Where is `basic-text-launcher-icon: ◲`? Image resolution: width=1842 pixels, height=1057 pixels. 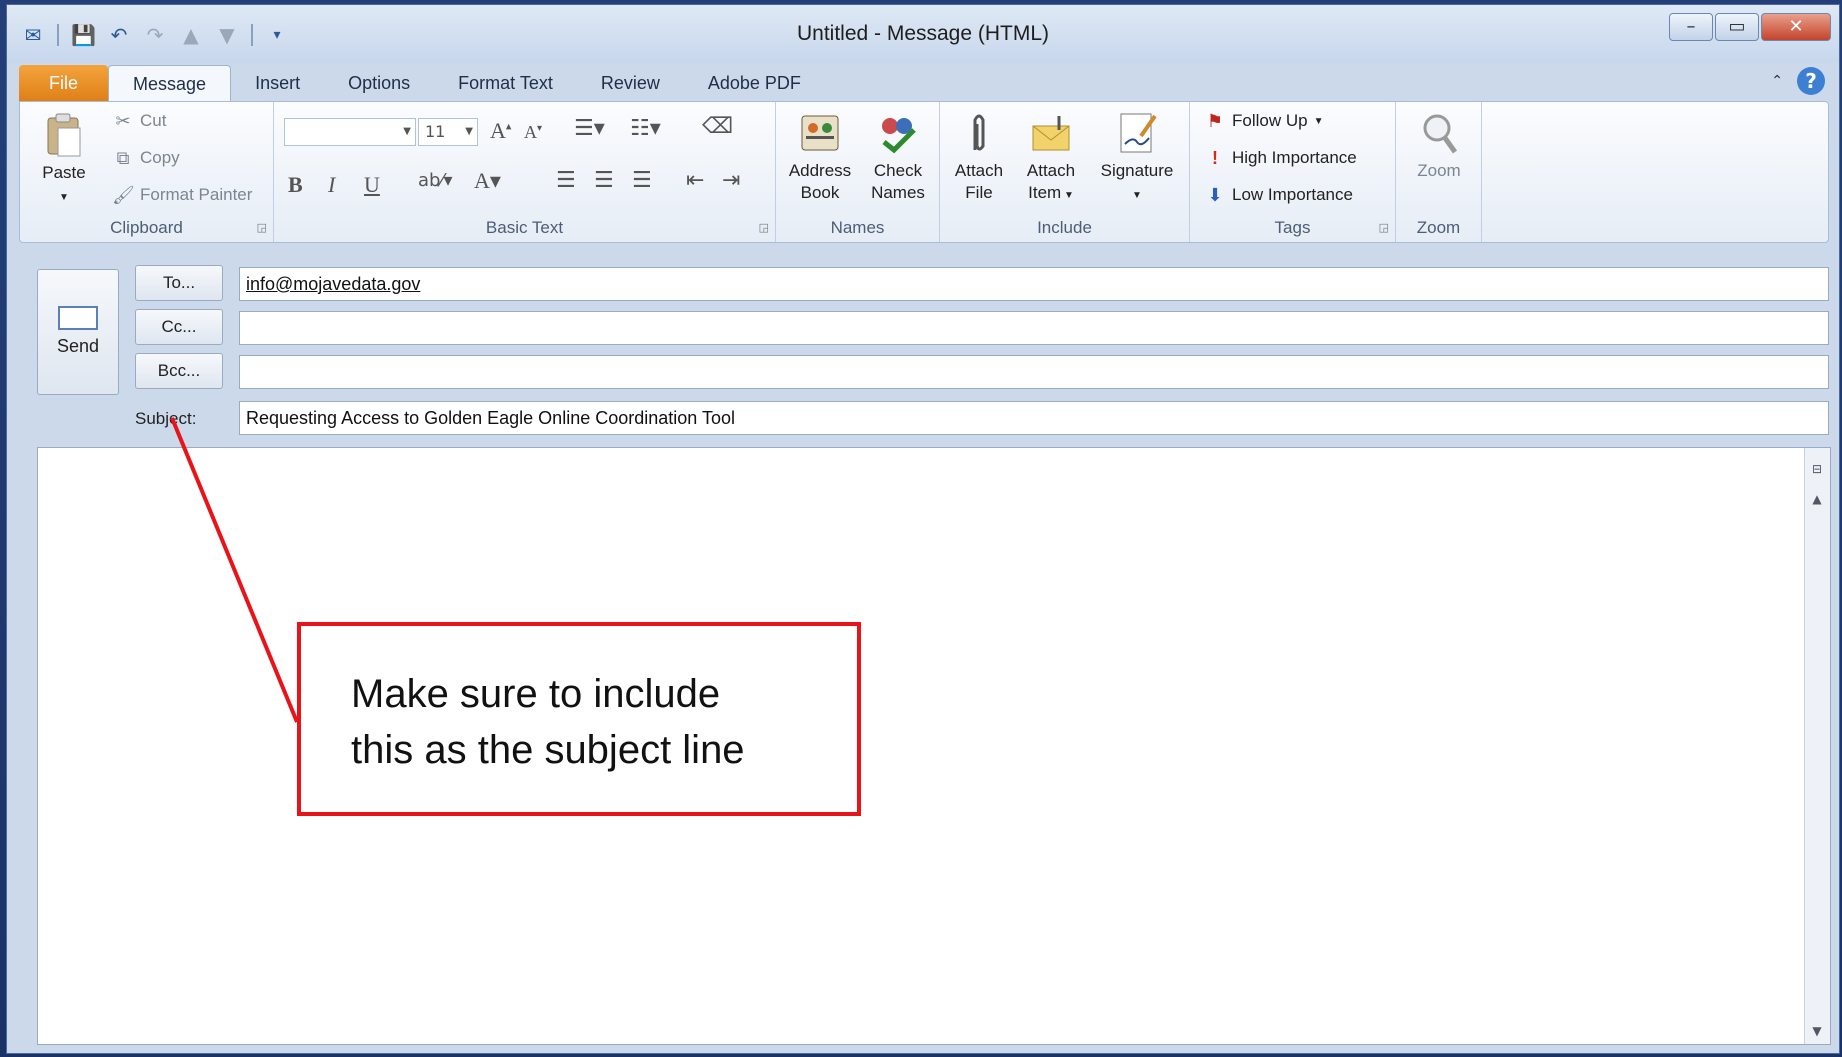 basic-text-launcher-icon: ◲ is located at coordinates (764, 227).